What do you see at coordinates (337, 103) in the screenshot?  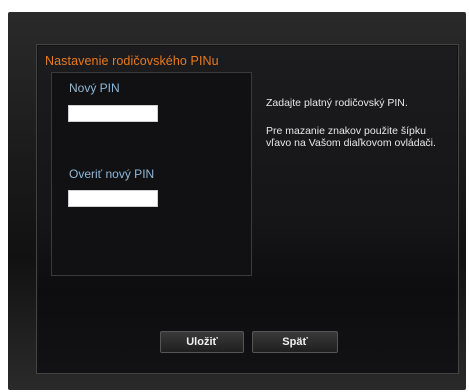 I see `help-text-primary: Zadajte platný rodičovský PIN.` at bounding box center [337, 103].